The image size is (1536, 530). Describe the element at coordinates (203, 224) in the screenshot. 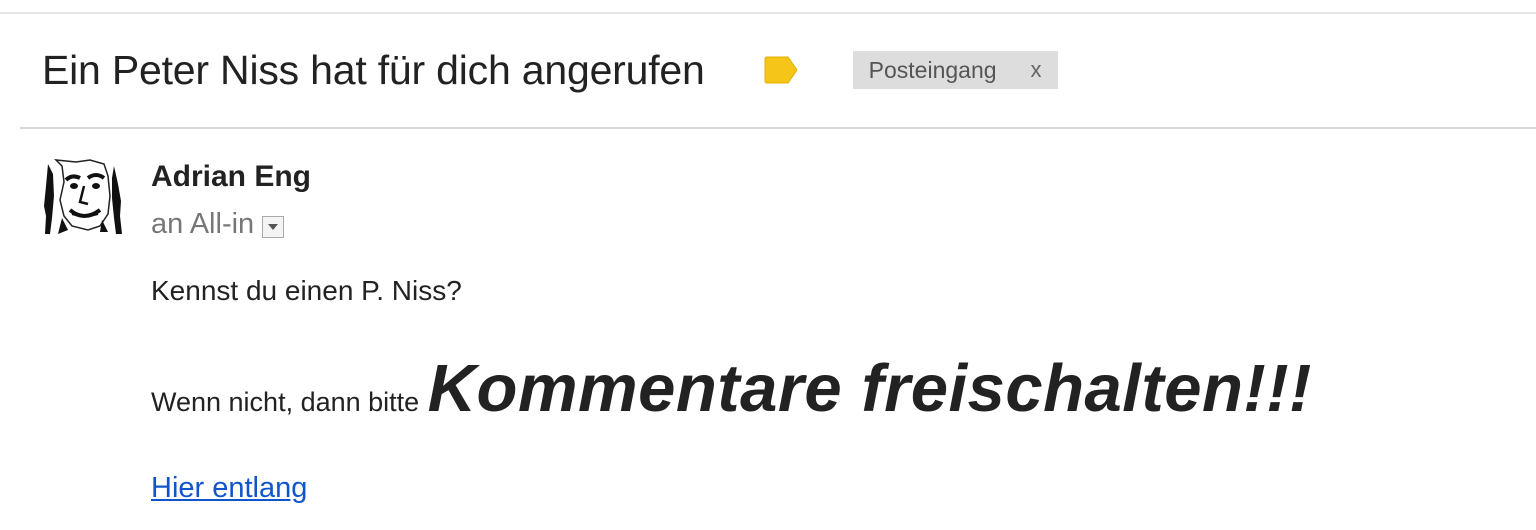

I see `recipient-text: an All-in` at that location.